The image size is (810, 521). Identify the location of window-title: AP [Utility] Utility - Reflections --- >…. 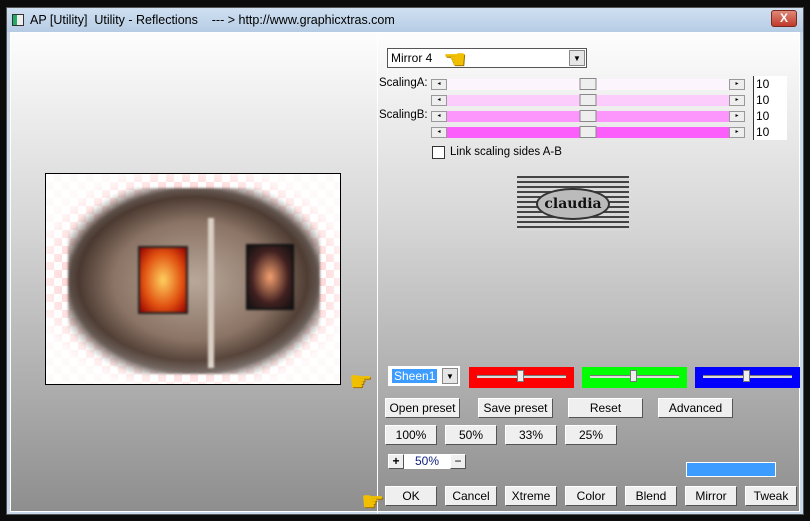
(212, 20).